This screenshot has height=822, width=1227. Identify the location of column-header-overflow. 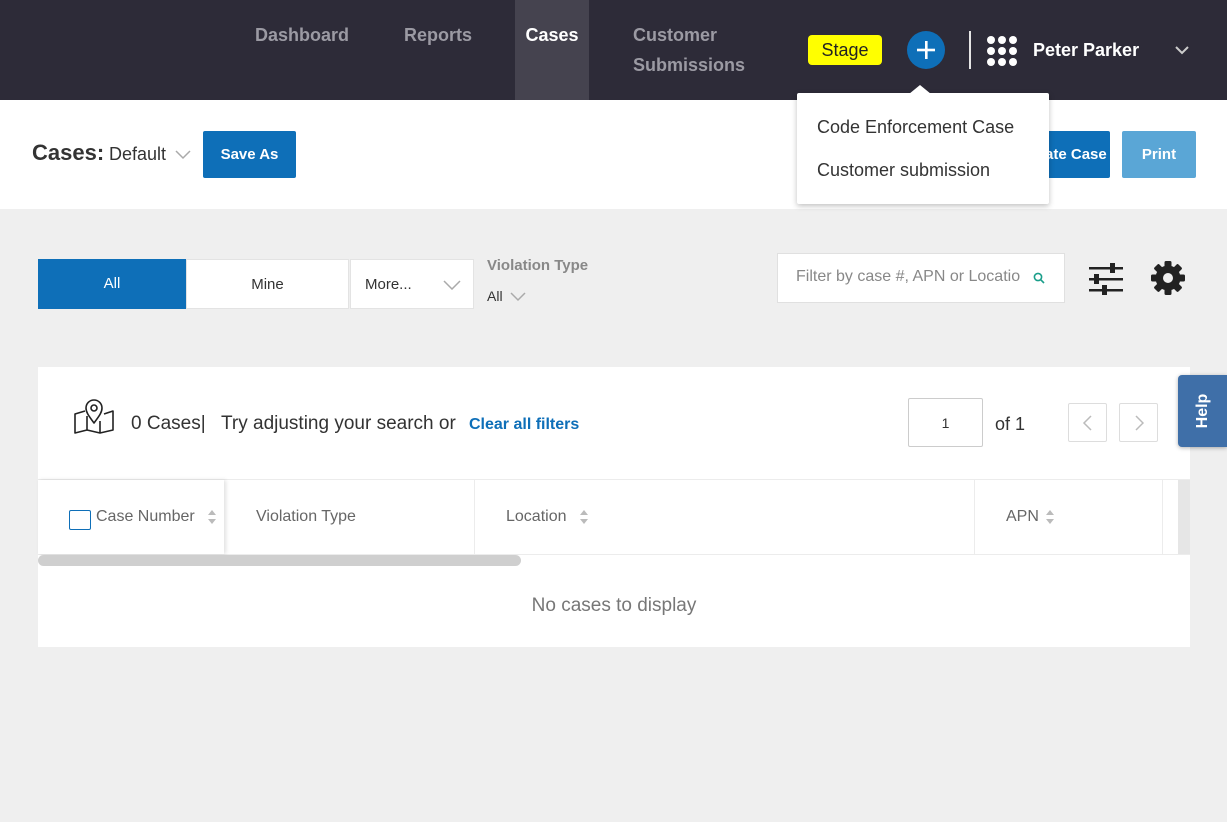
(1184, 517).